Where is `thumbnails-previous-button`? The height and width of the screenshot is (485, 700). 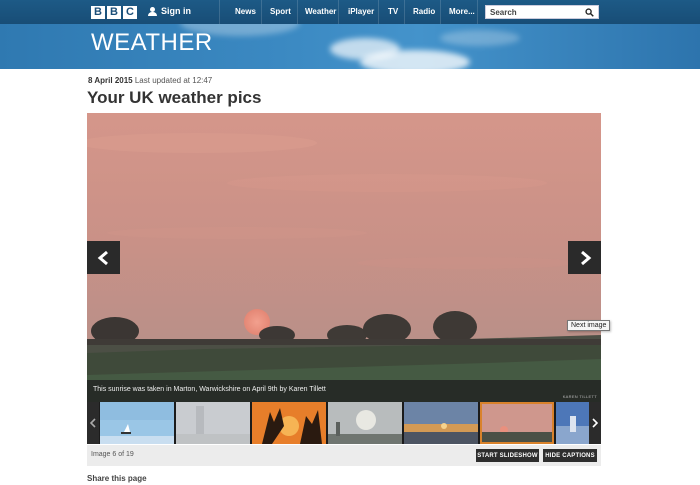
thumbnails-previous-button is located at coordinates (93, 423).